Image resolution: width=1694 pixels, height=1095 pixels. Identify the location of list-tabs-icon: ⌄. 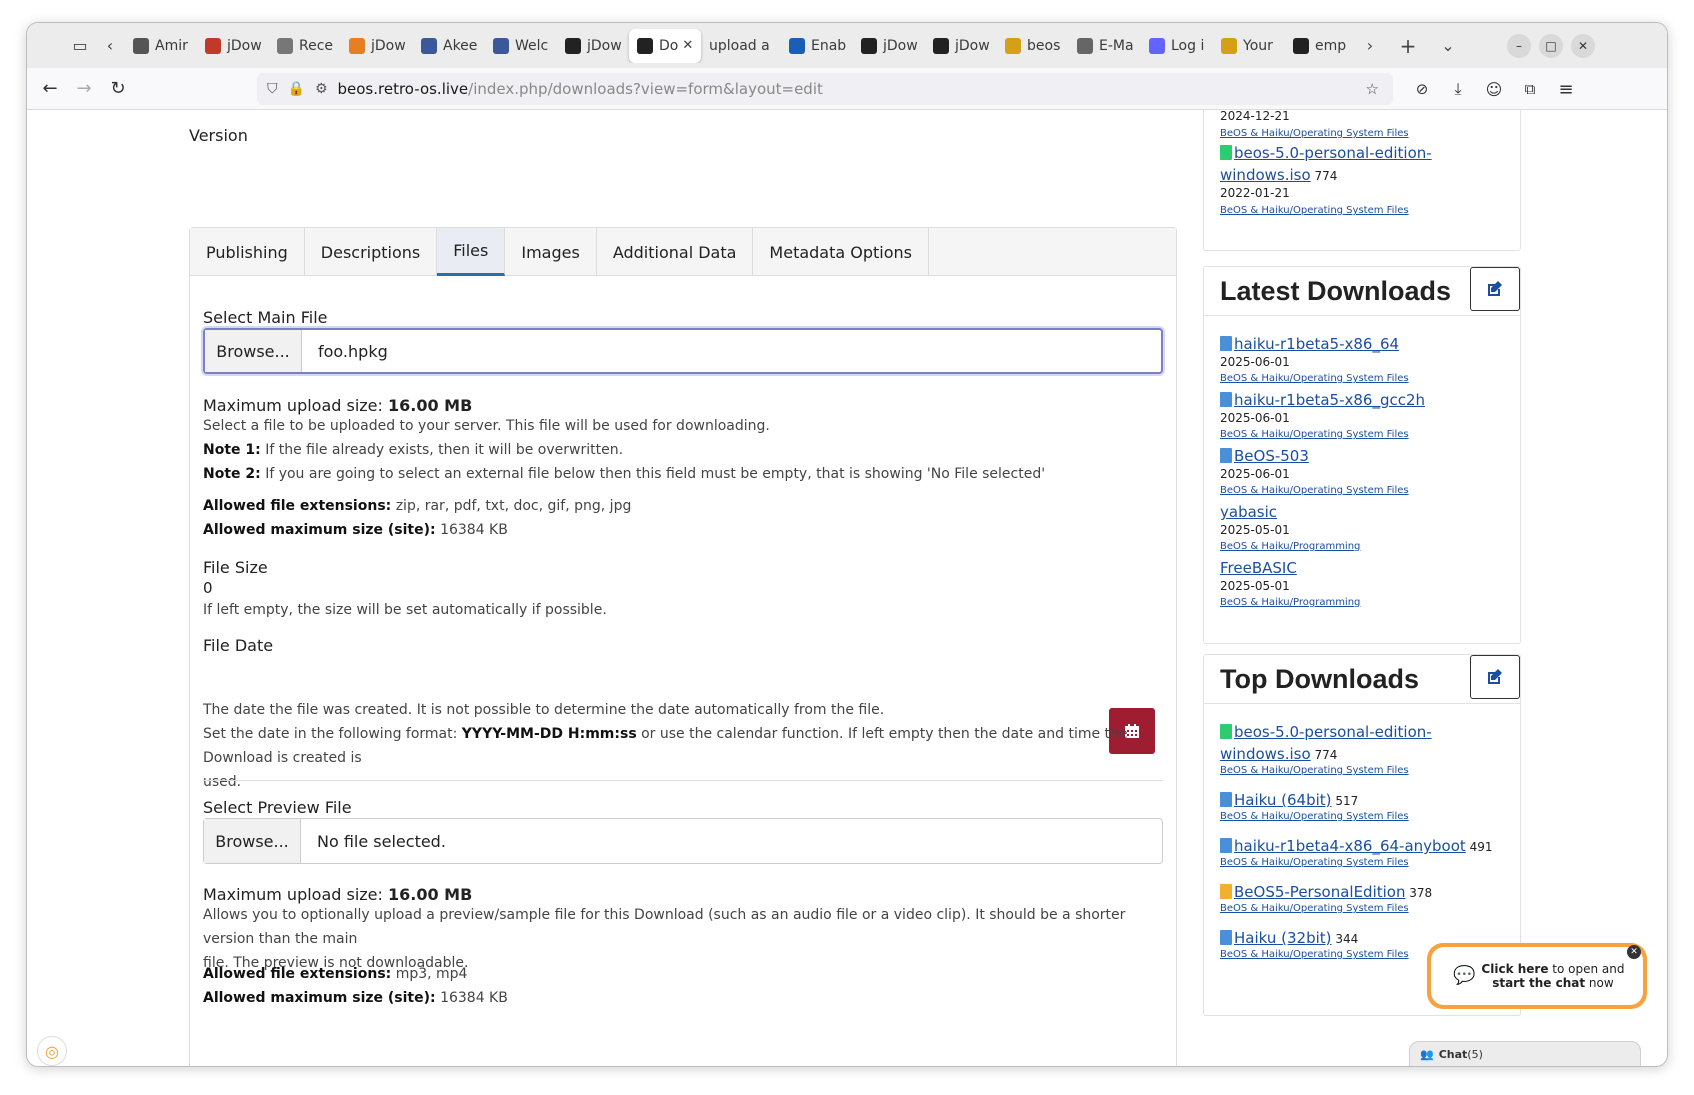
(1448, 46).